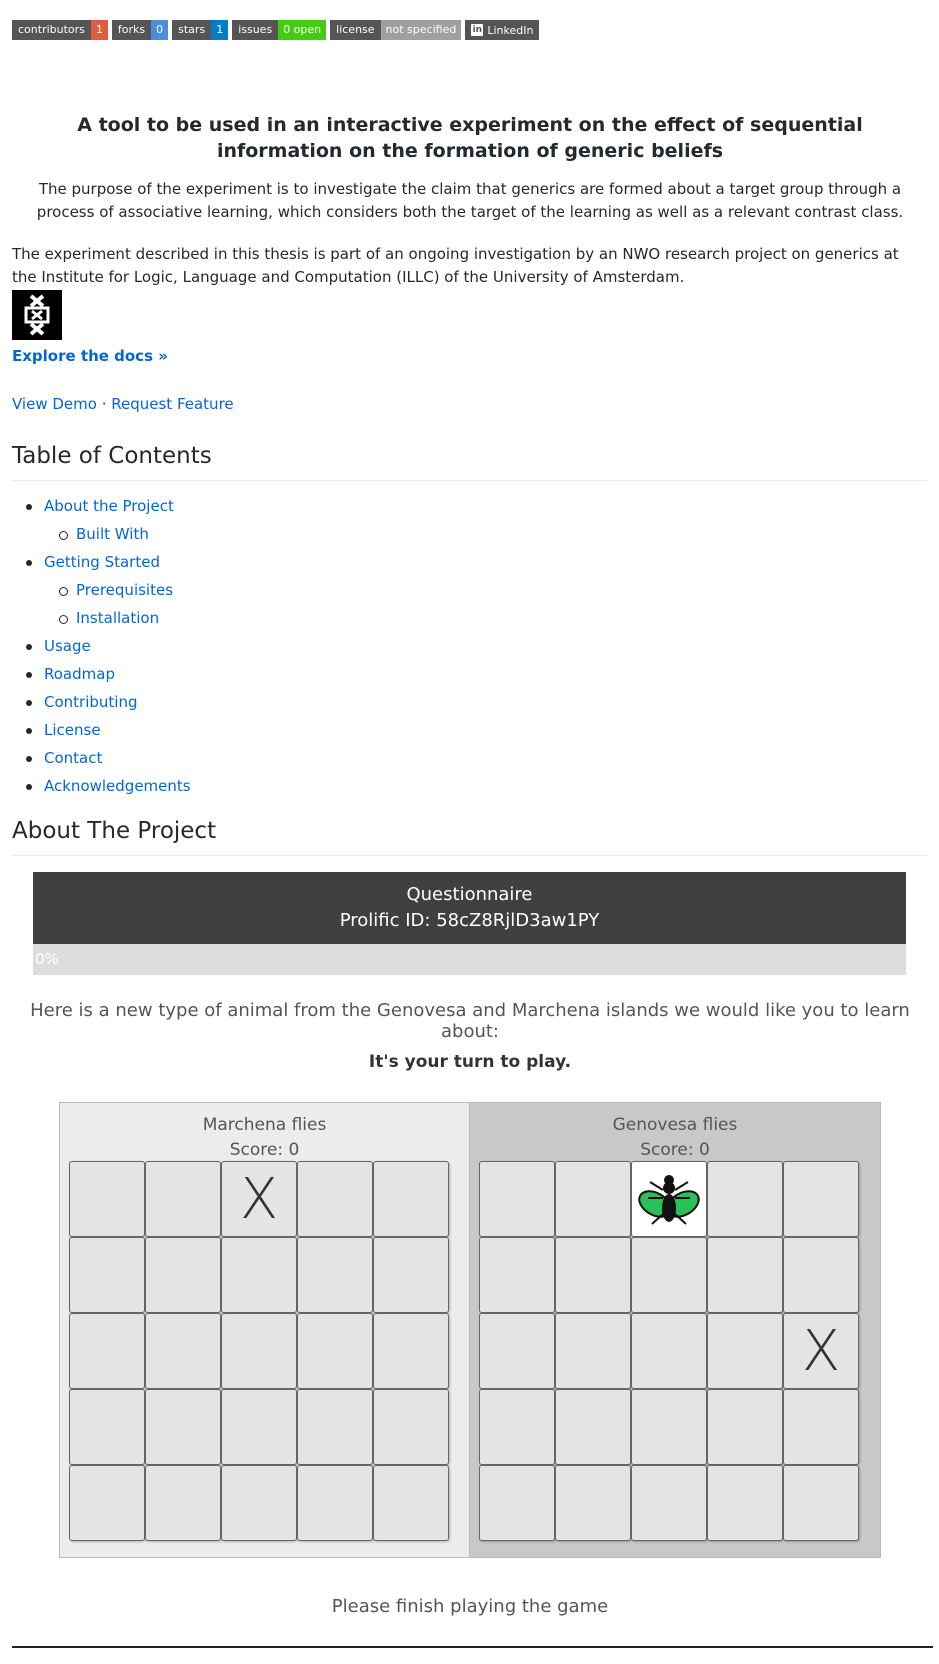  Describe the element at coordinates (112, 534) in the screenshot. I see `toc-link-built-with: Built With` at that location.